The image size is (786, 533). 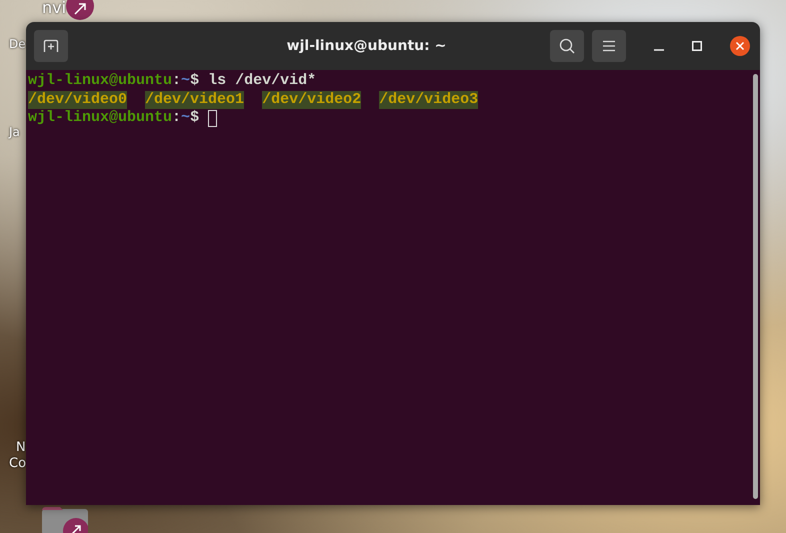 I want to click on maximize-icon, so click(x=697, y=46).